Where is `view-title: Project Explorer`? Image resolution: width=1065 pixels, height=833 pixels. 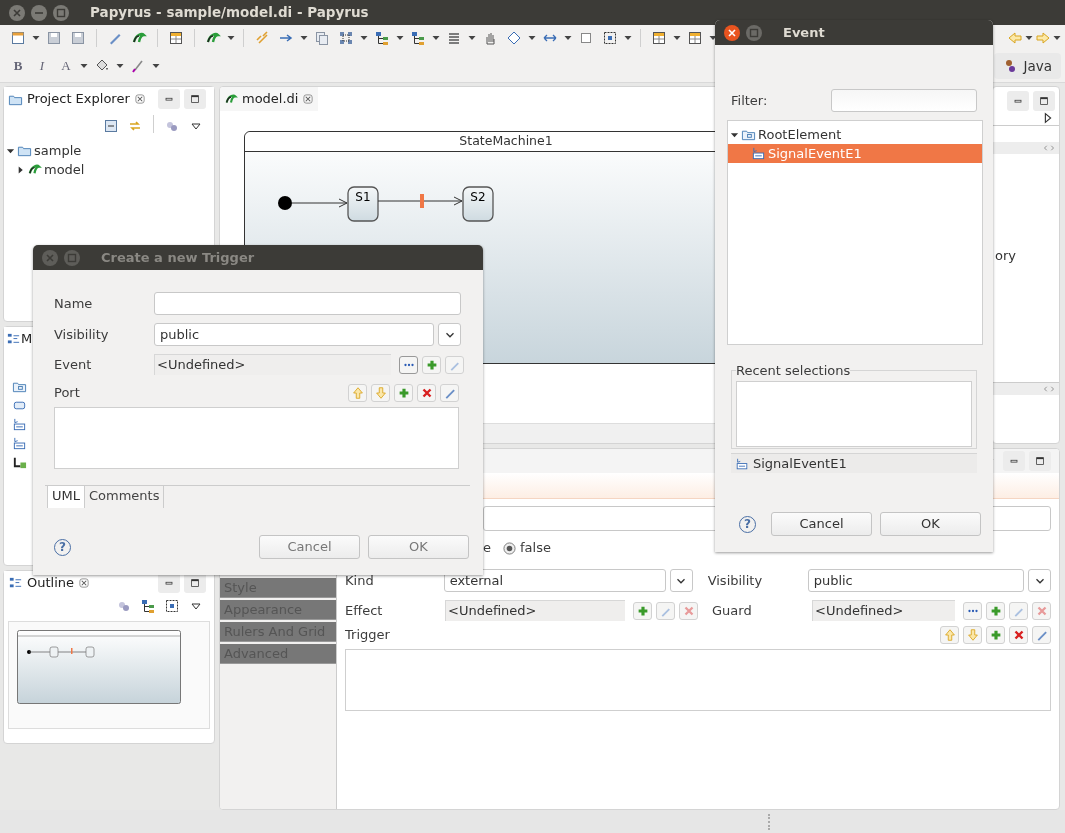
view-title: Project Explorer is located at coordinates (78, 99).